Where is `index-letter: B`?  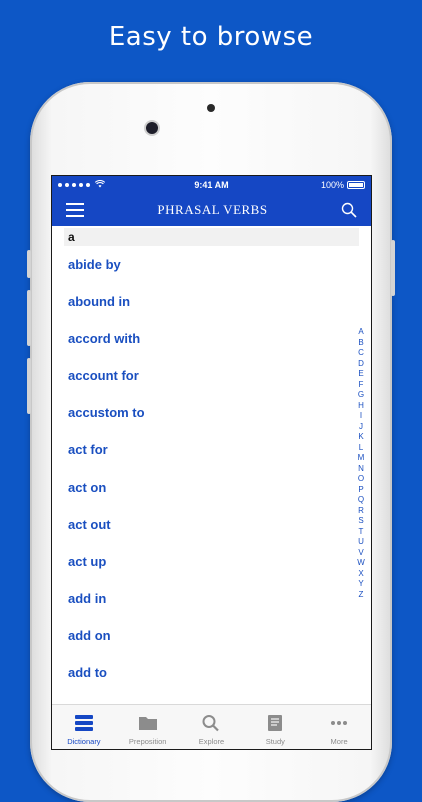 index-letter: B is located at coordinates (361, 343).